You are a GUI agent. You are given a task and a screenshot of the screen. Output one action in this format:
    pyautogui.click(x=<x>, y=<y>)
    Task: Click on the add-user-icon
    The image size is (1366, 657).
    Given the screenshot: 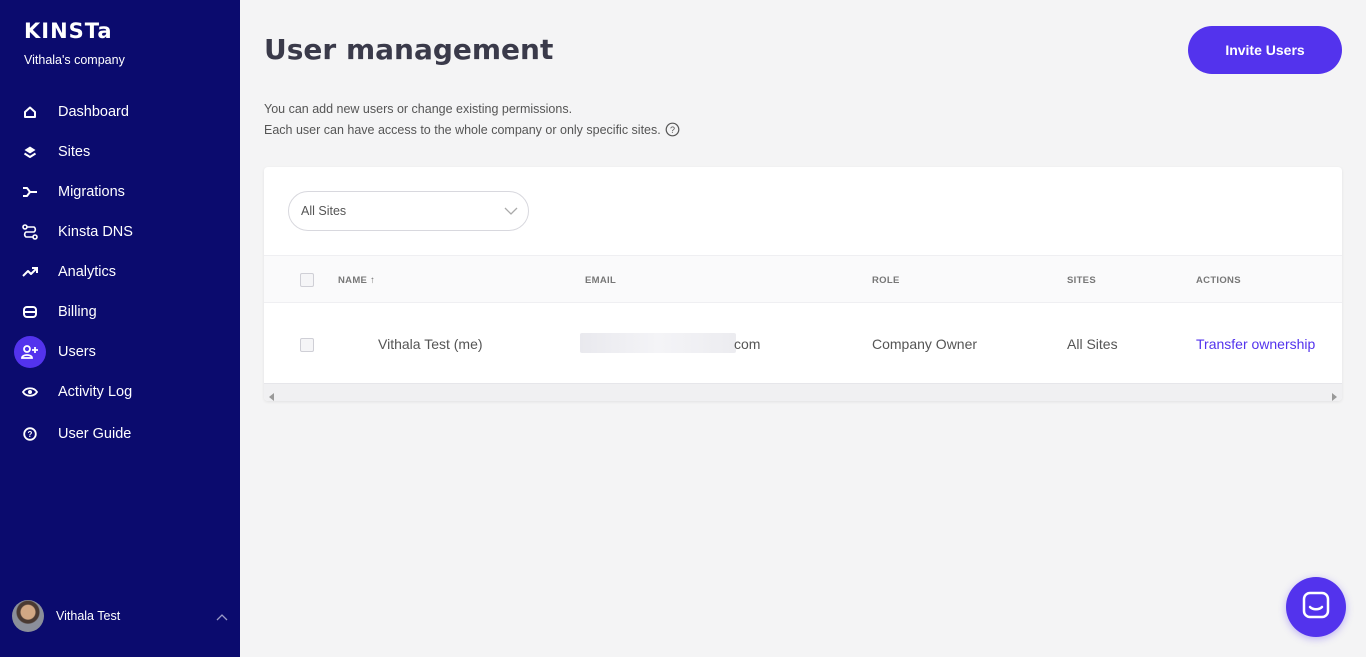 What is the action you would take?
    pyautogui.click(x=30, y=352)
    